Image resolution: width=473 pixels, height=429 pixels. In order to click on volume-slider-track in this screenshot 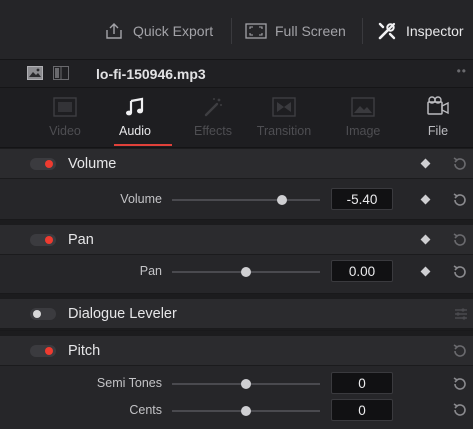, I will do `click(246, 200)`.